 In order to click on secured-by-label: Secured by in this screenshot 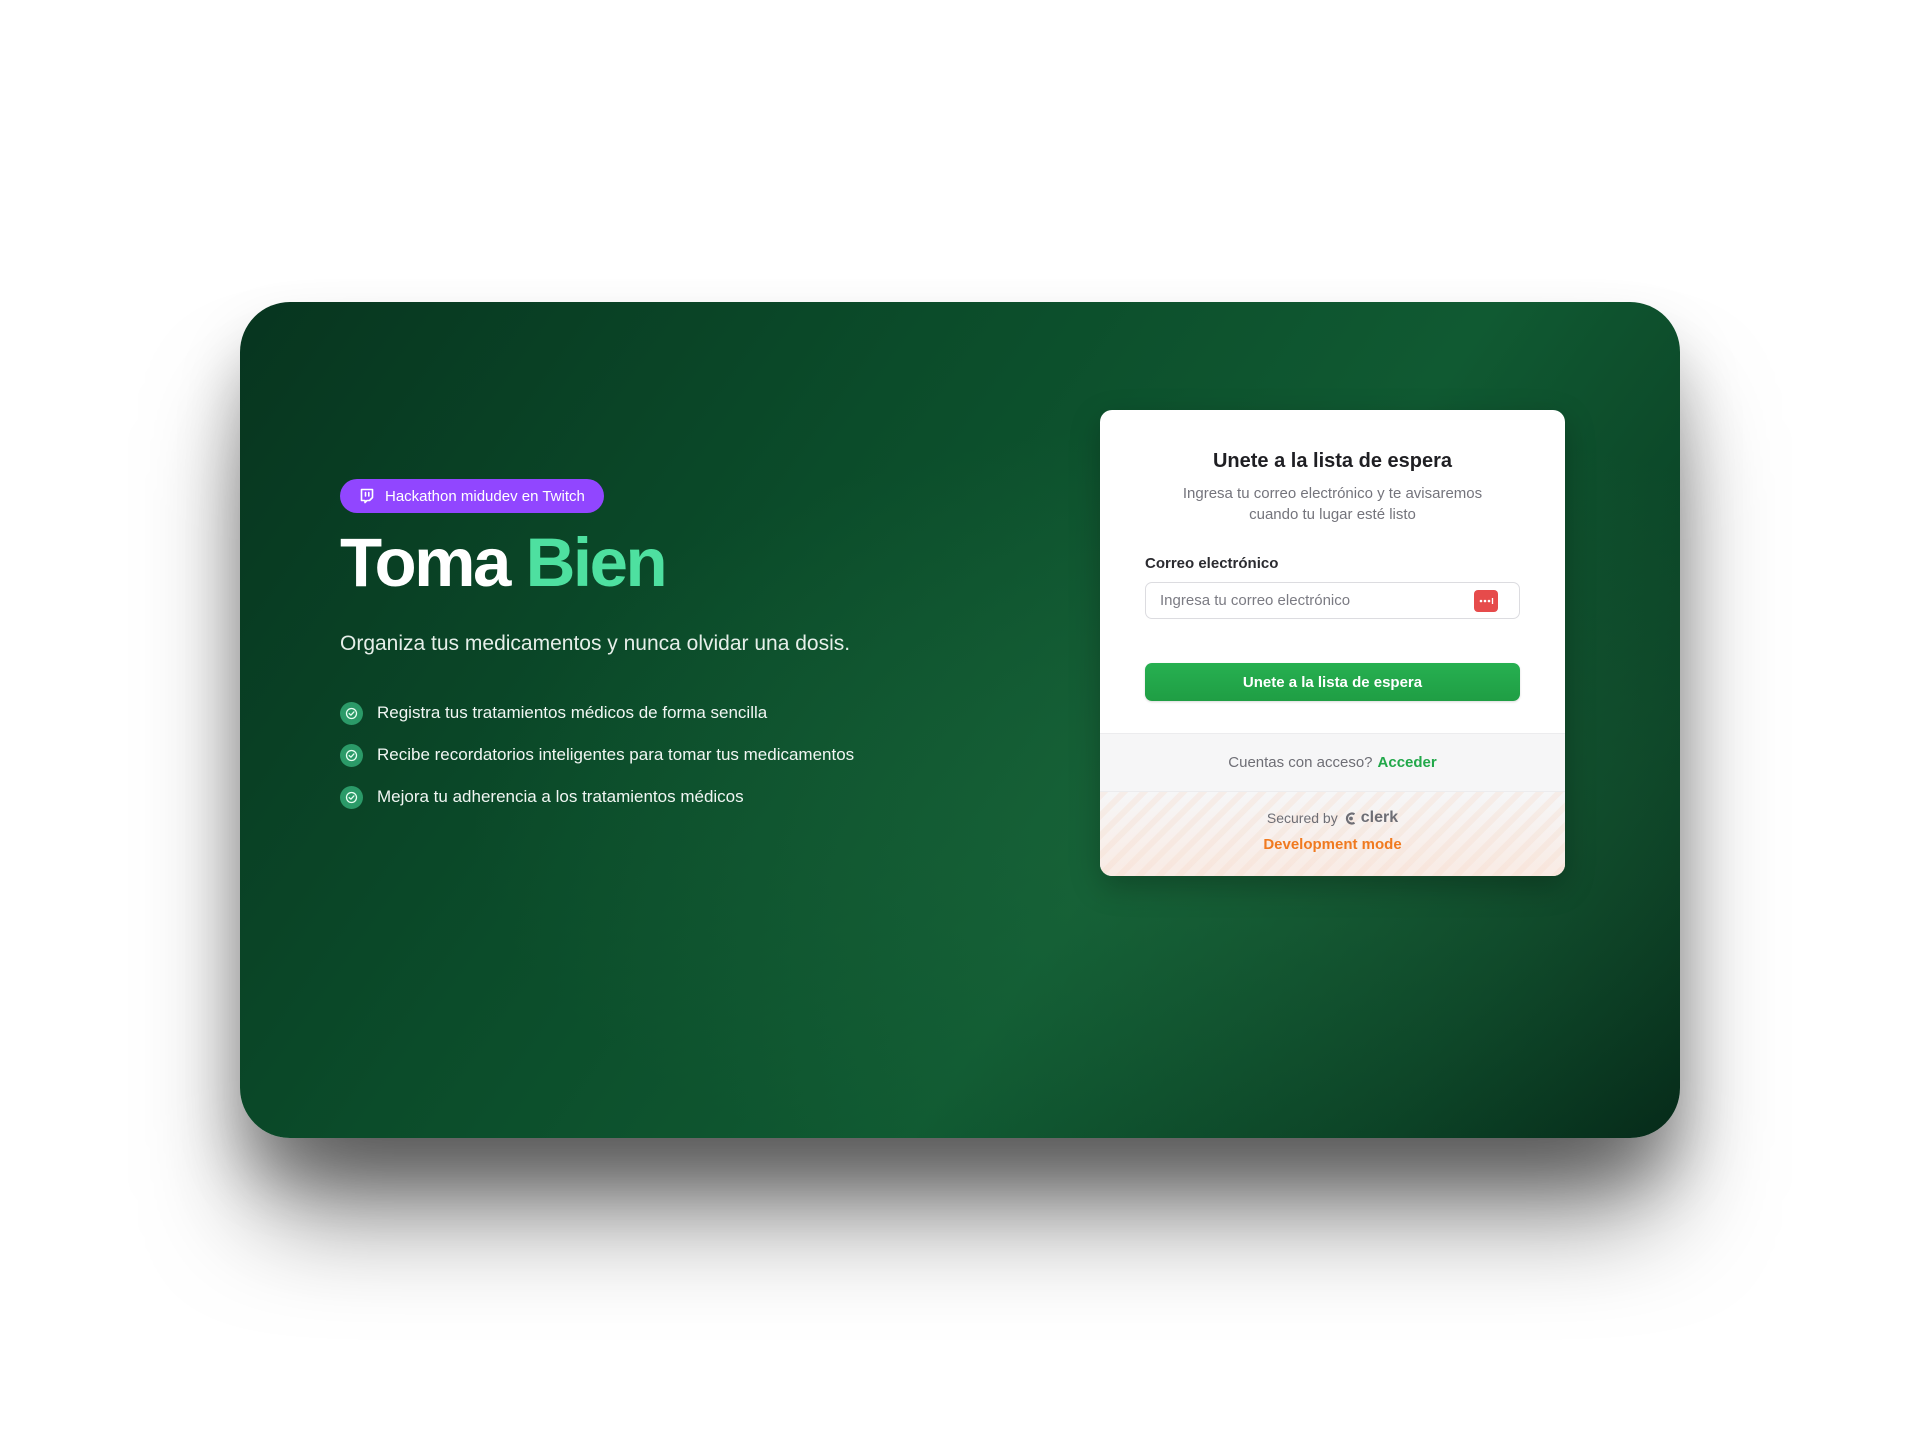, I will do `click(1302, 818)`.